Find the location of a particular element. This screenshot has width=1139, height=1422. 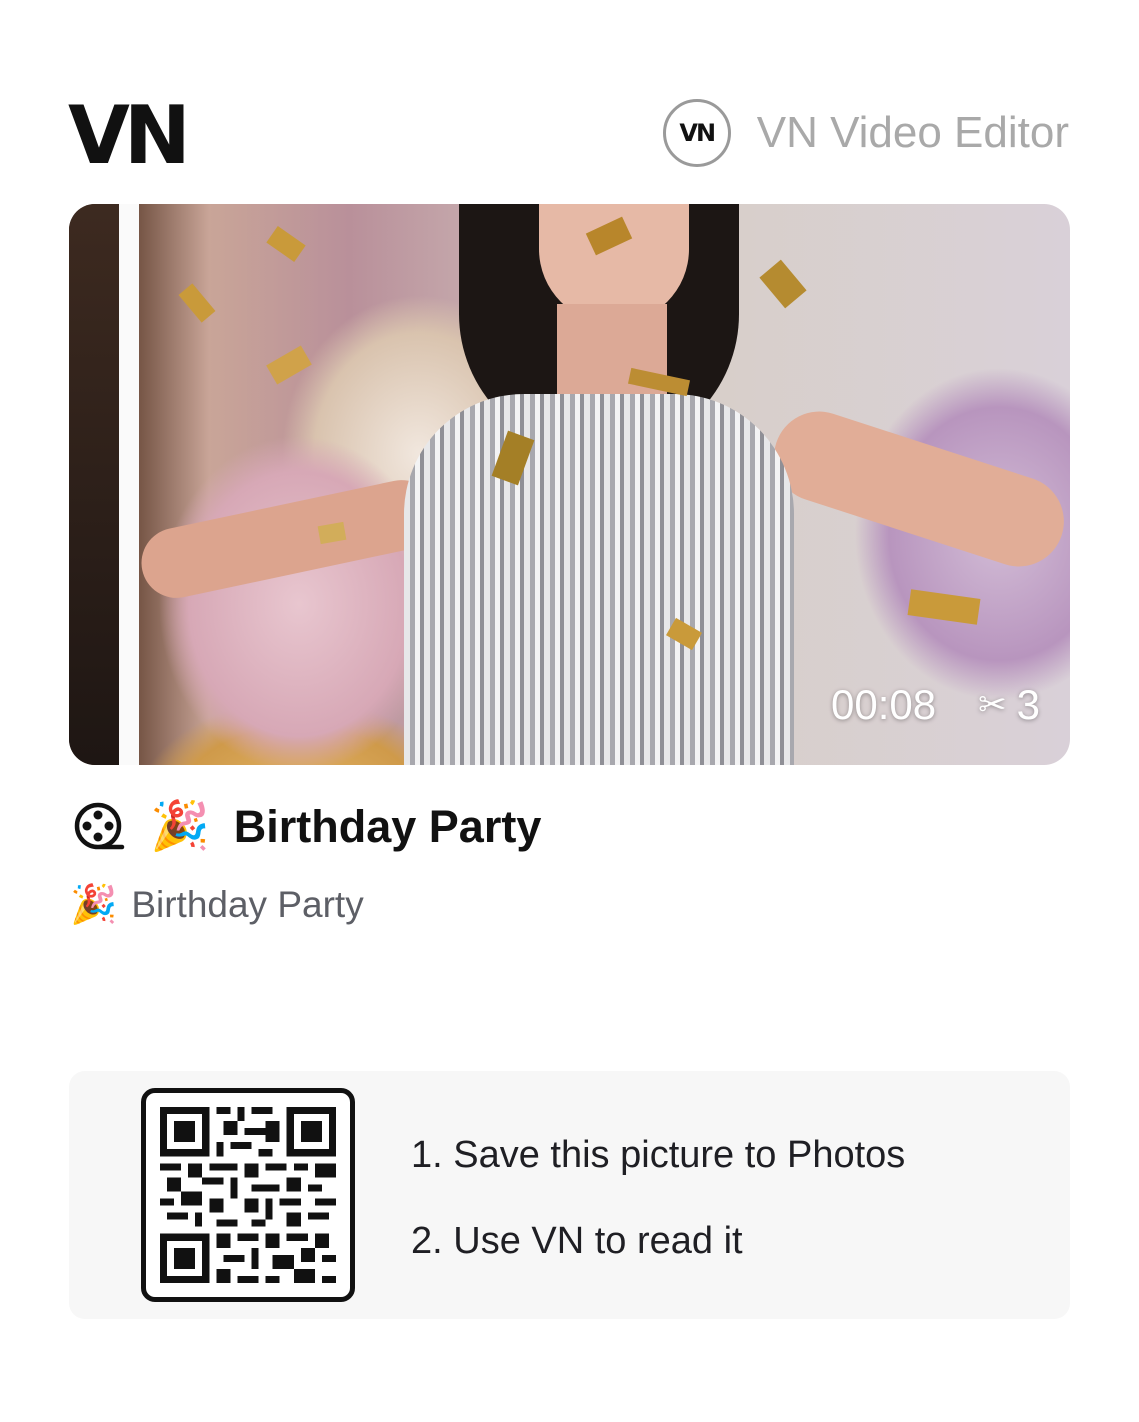

film-reel-icon is located at coordinates (99, 826).